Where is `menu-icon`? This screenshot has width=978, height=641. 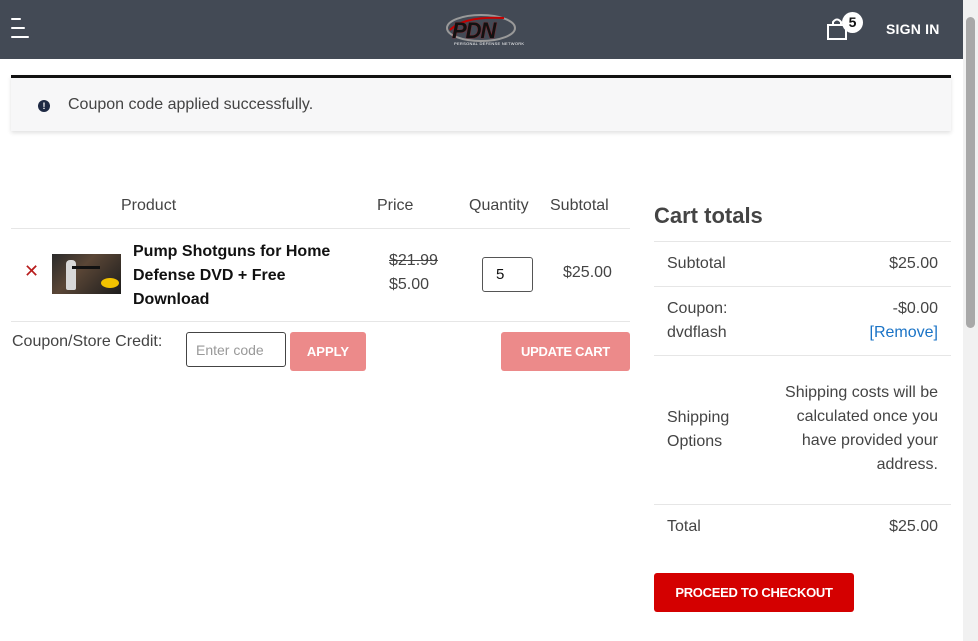
menu-icon is located at coordinates (20, 28).